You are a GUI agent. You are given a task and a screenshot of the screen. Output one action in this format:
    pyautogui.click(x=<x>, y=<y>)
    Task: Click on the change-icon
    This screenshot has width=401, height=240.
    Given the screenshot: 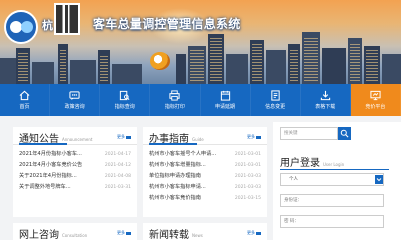 What is the action you would take?
    pyautogui.click(x=275, y=95)
    